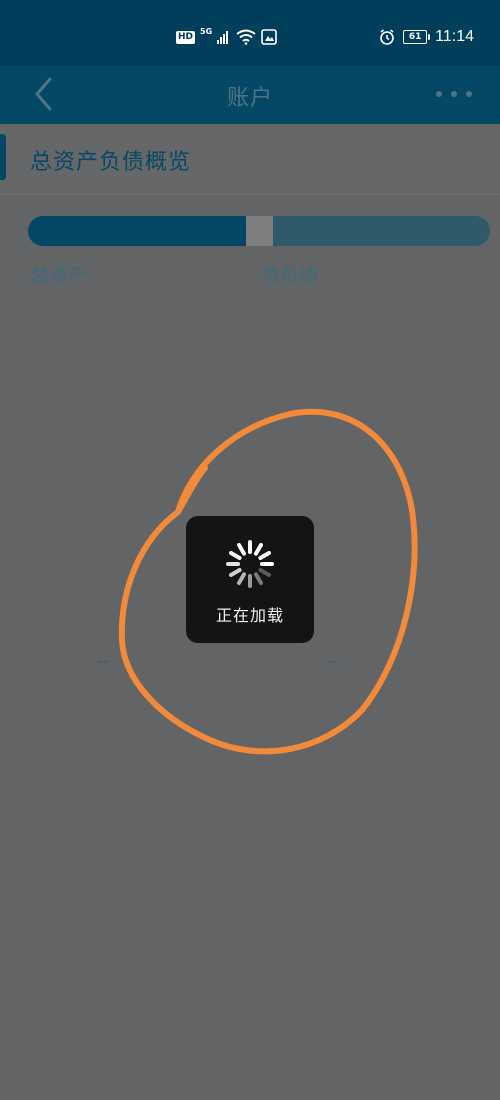 This screenshot has width=500, height=1100. What do you see at coordinates (250, 564) in the screenshot?
I see `loading-spinner-icon` at bounding box center [250, 564].